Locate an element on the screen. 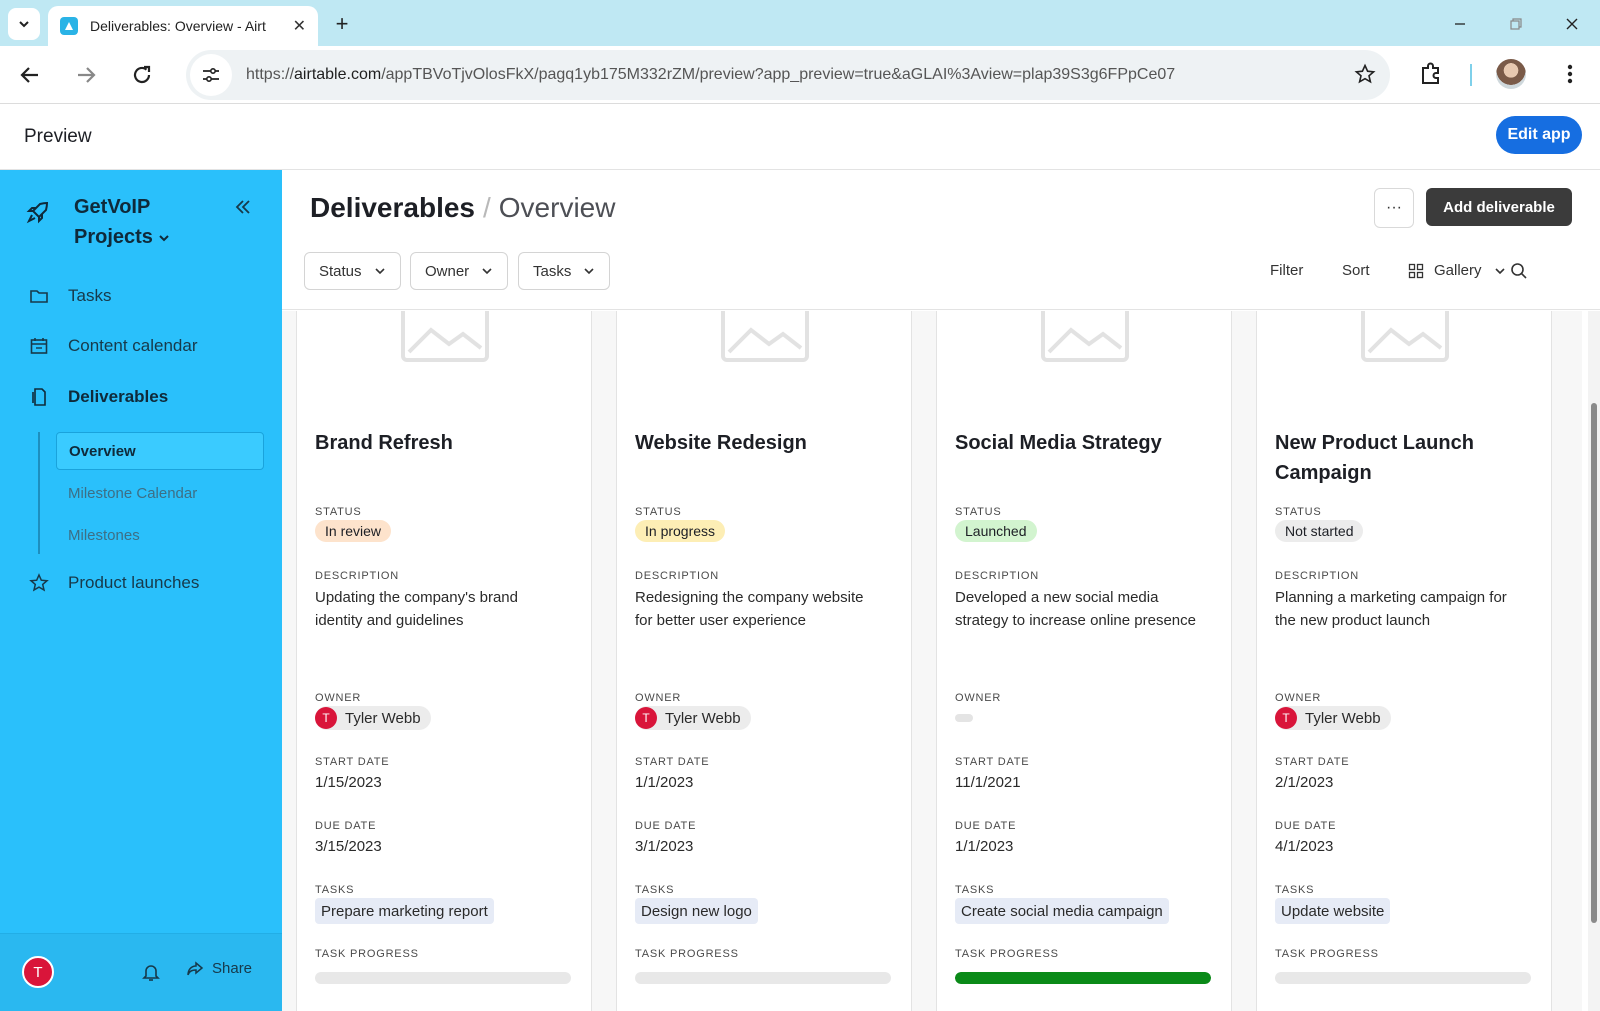  share-button: Share is located at coordinates (219, 968).